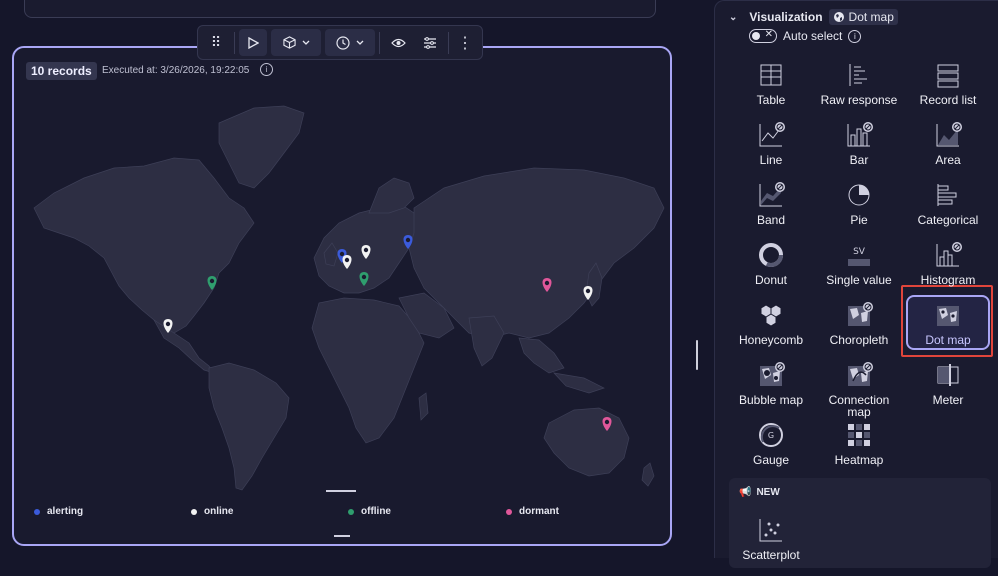  Describe the element at coordinates (219, 511) in the screenshot. I see `legend-label: online` at that location.